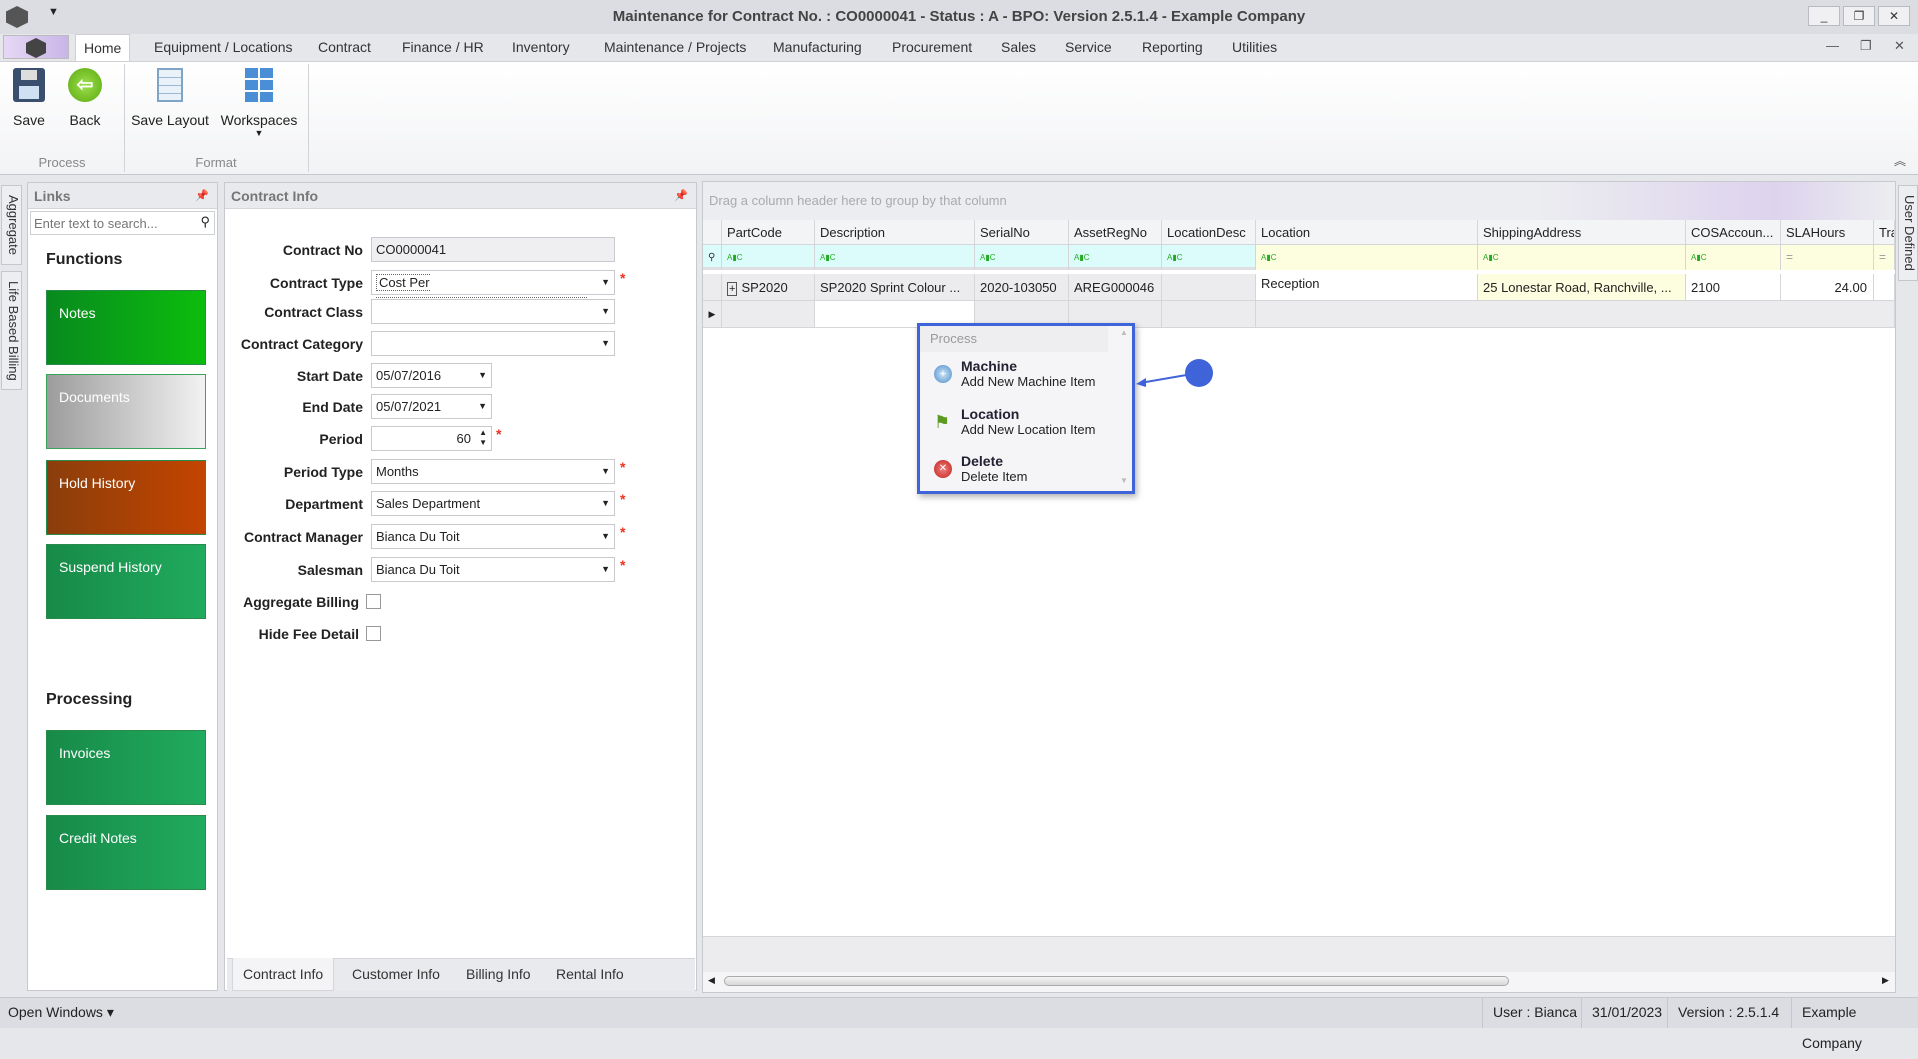 The image size is (1918, 1059). Describe the element at coordinates (1827, 257) in the screenshot. I see `filter-cell-slahours: =` at that location.